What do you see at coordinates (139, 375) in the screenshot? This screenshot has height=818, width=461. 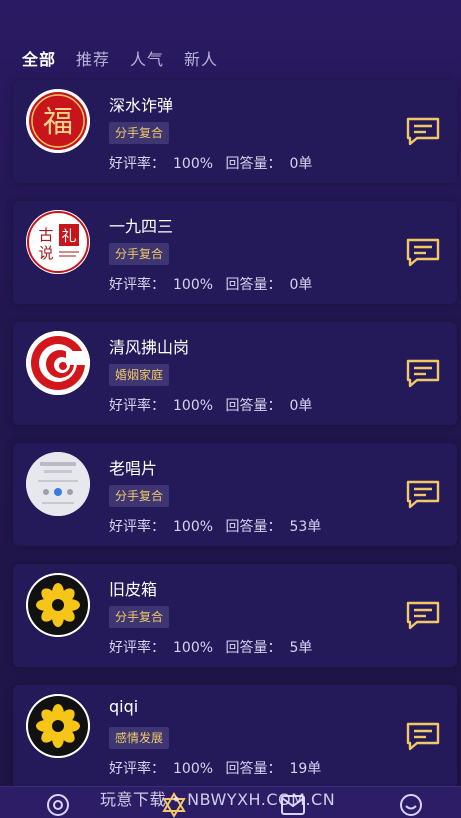 I see `expertise-tag: 婚姻家庭` at bounding box center [139, 375].